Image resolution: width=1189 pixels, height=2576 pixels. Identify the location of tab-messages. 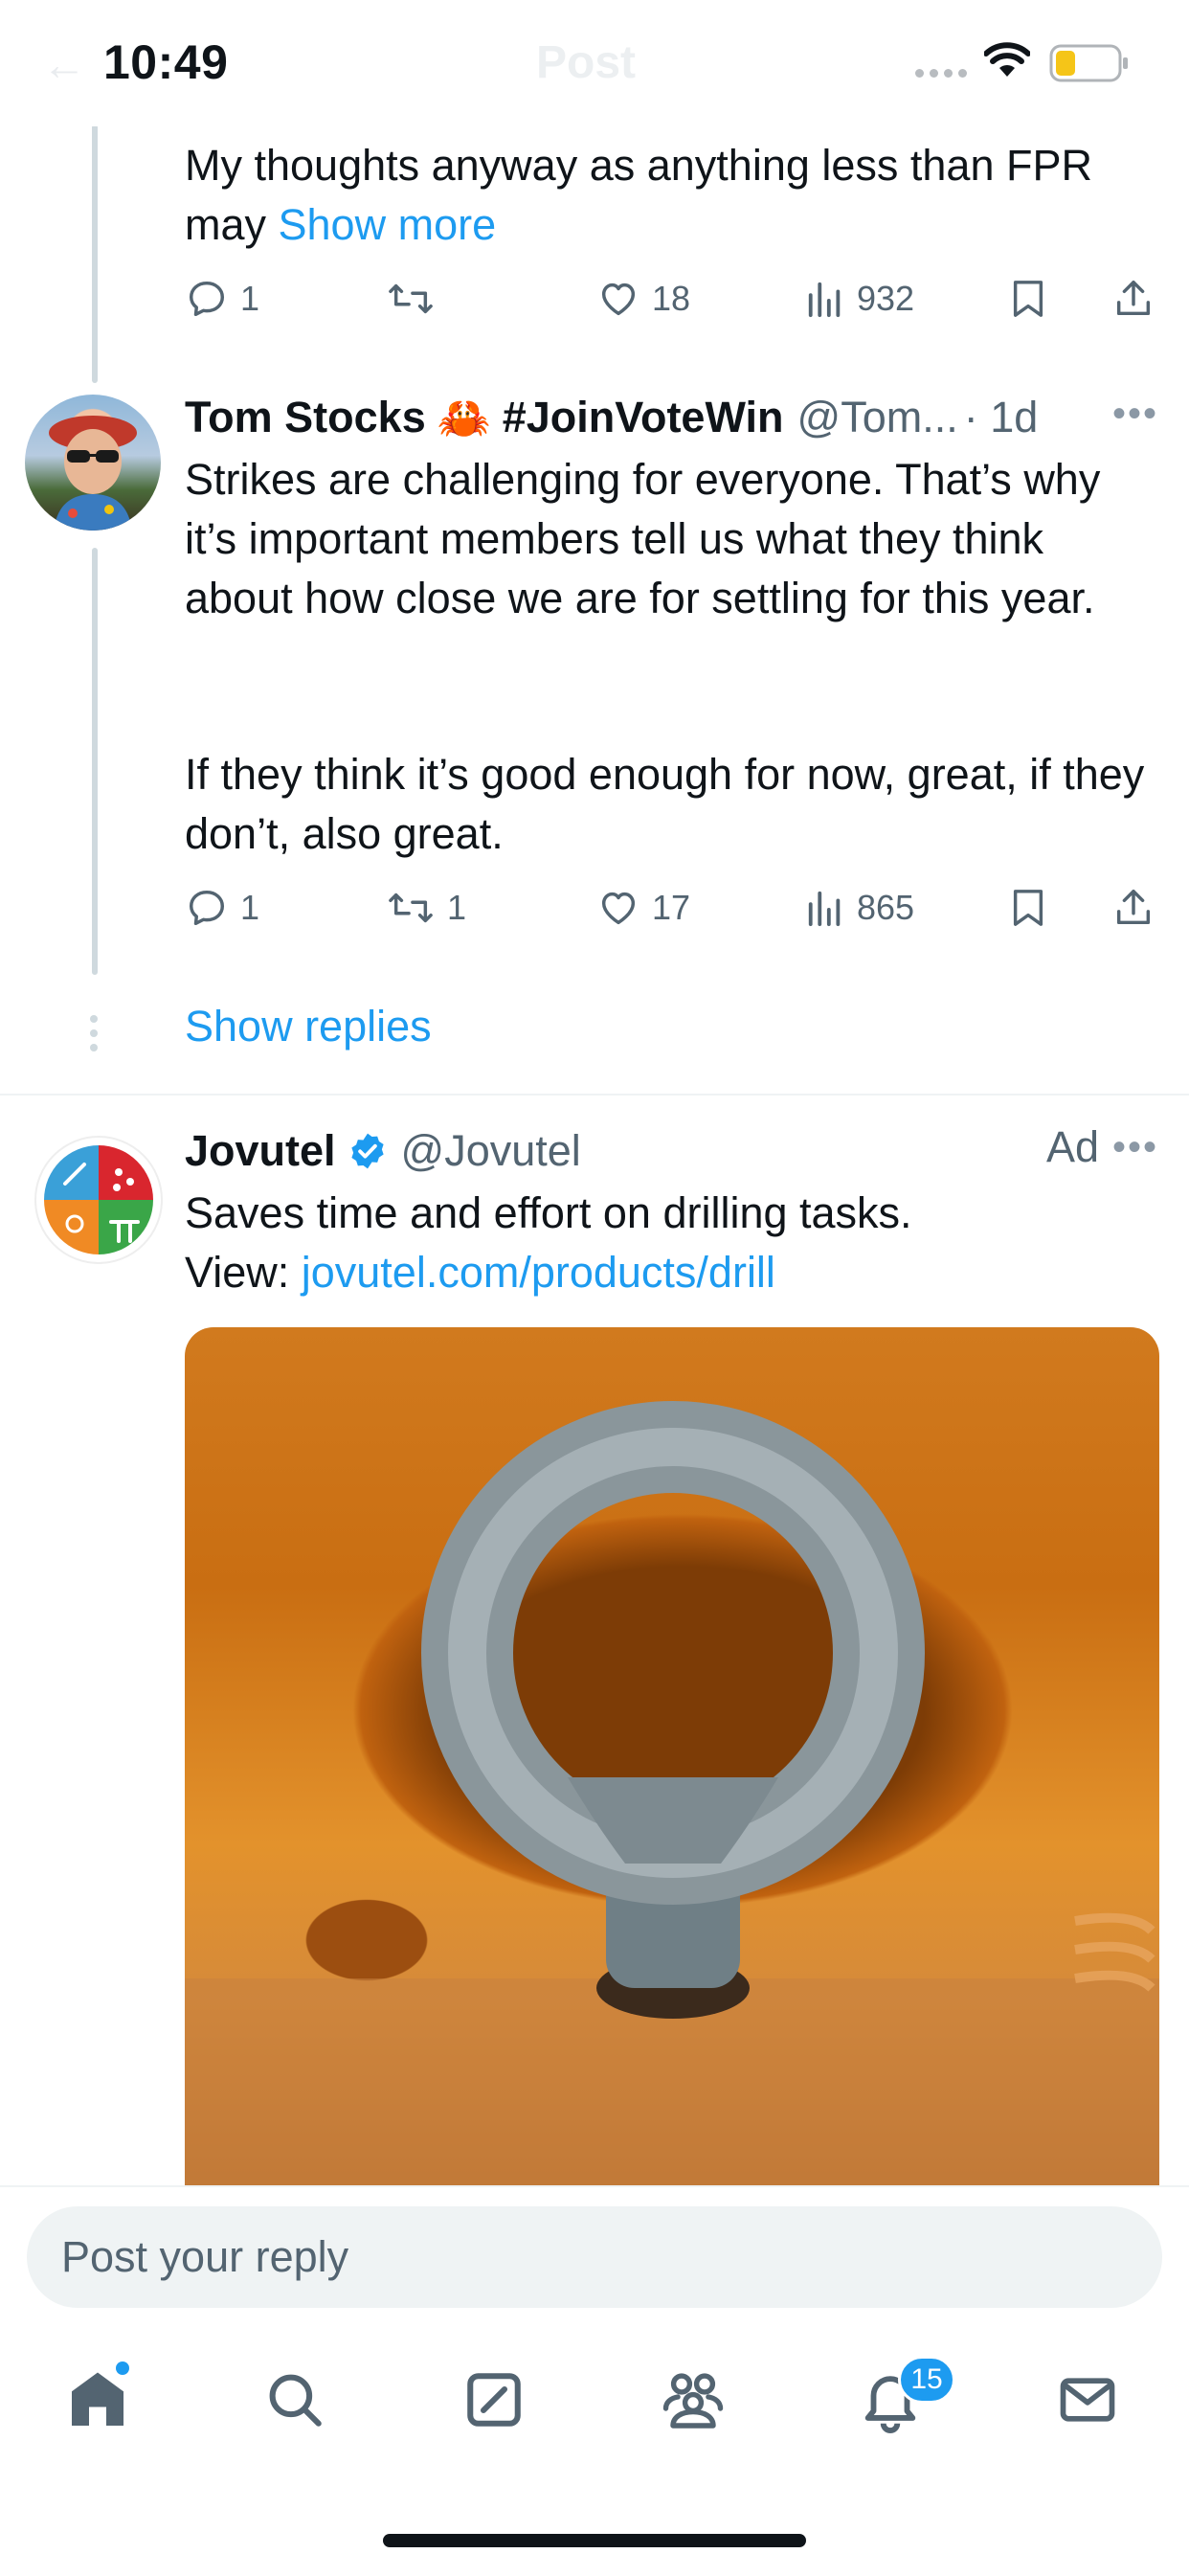
(1087, 2399).